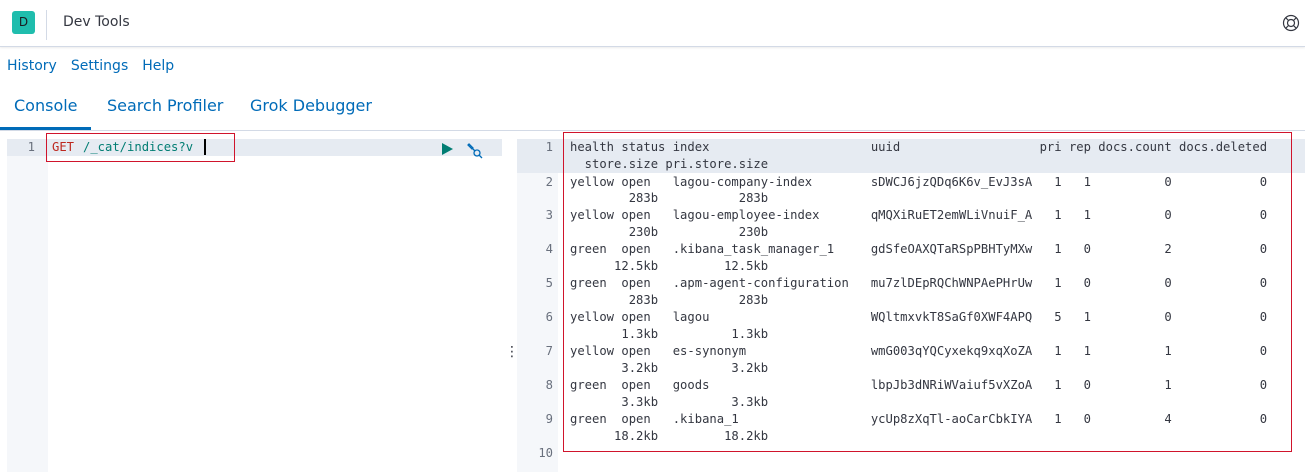 The width and height of the screenshot is (1305, 472). I want to click on output-line-number: 2, so click(549, 182).